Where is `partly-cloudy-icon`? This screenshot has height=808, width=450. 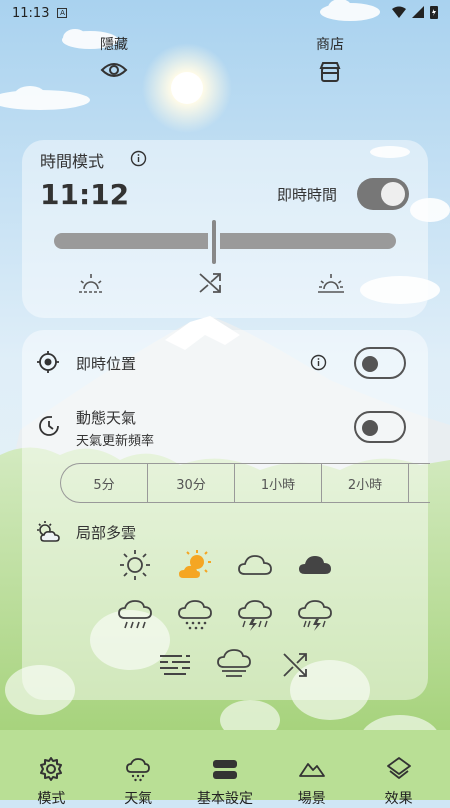
partly-cloudy-icon is located at coordinates (48, 531).